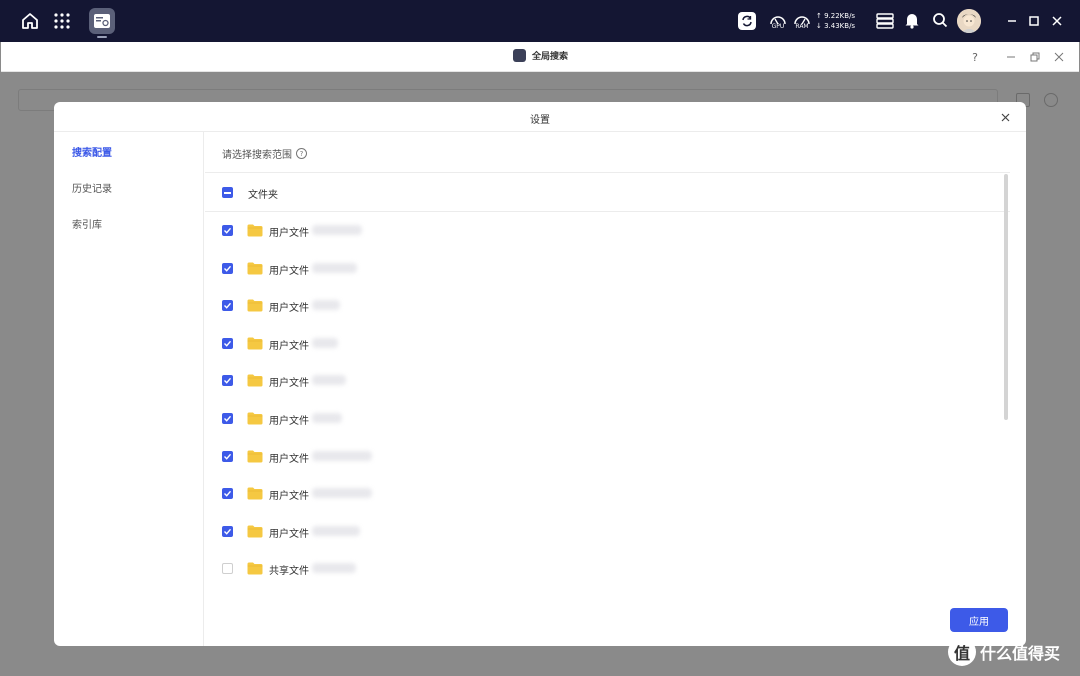 The width and height of the screenshot is (1080, 676). I want to click on window-title: 全局搜索, so click(540, 55).